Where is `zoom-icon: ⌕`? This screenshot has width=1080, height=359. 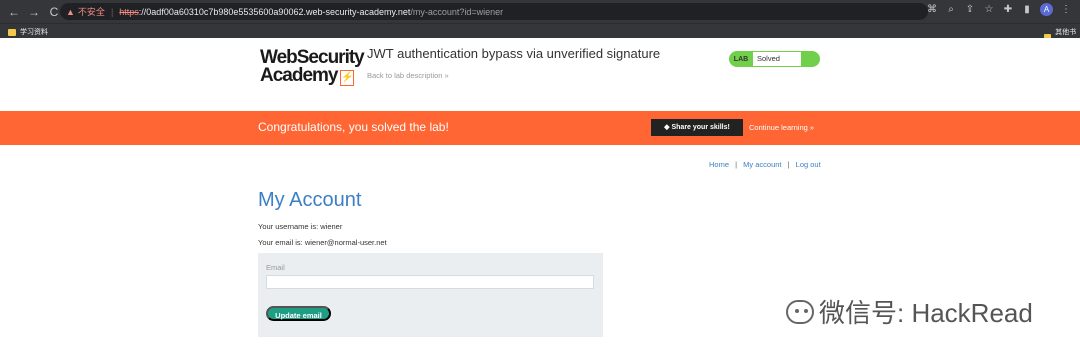 zoom-icon: ⌕ is located at coordinates (951, 9).